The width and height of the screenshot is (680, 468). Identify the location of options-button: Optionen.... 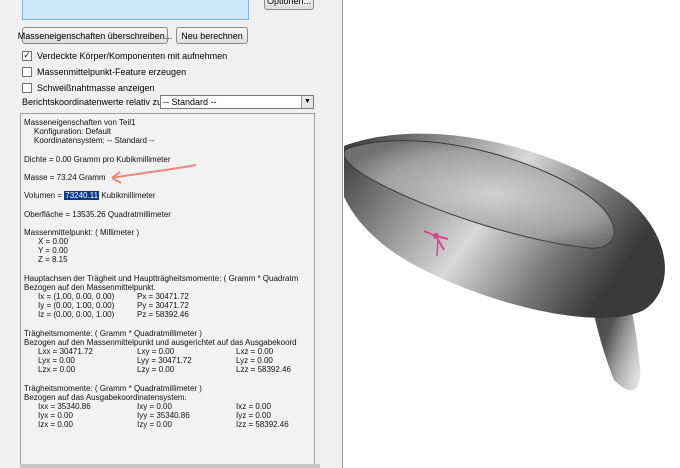
(289, 5).